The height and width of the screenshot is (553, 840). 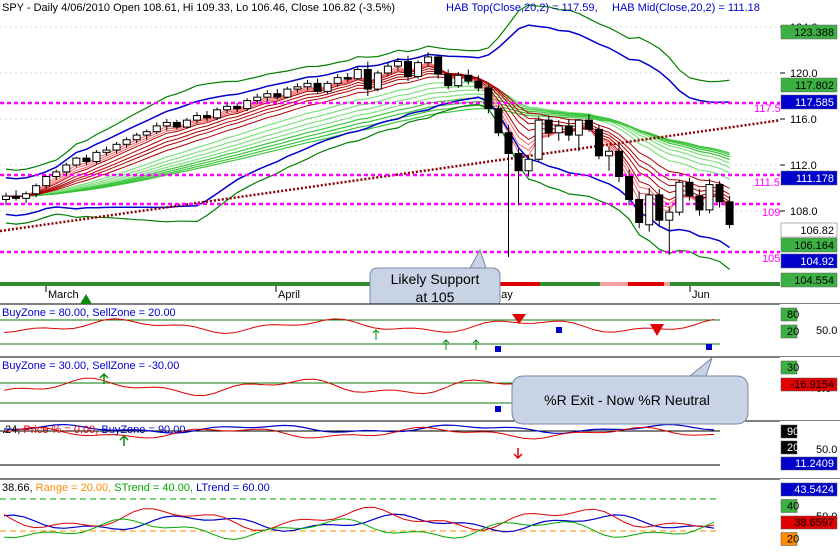 I want to click on panel-title-range: Range = 20.00,, so click(x=75, y=488).